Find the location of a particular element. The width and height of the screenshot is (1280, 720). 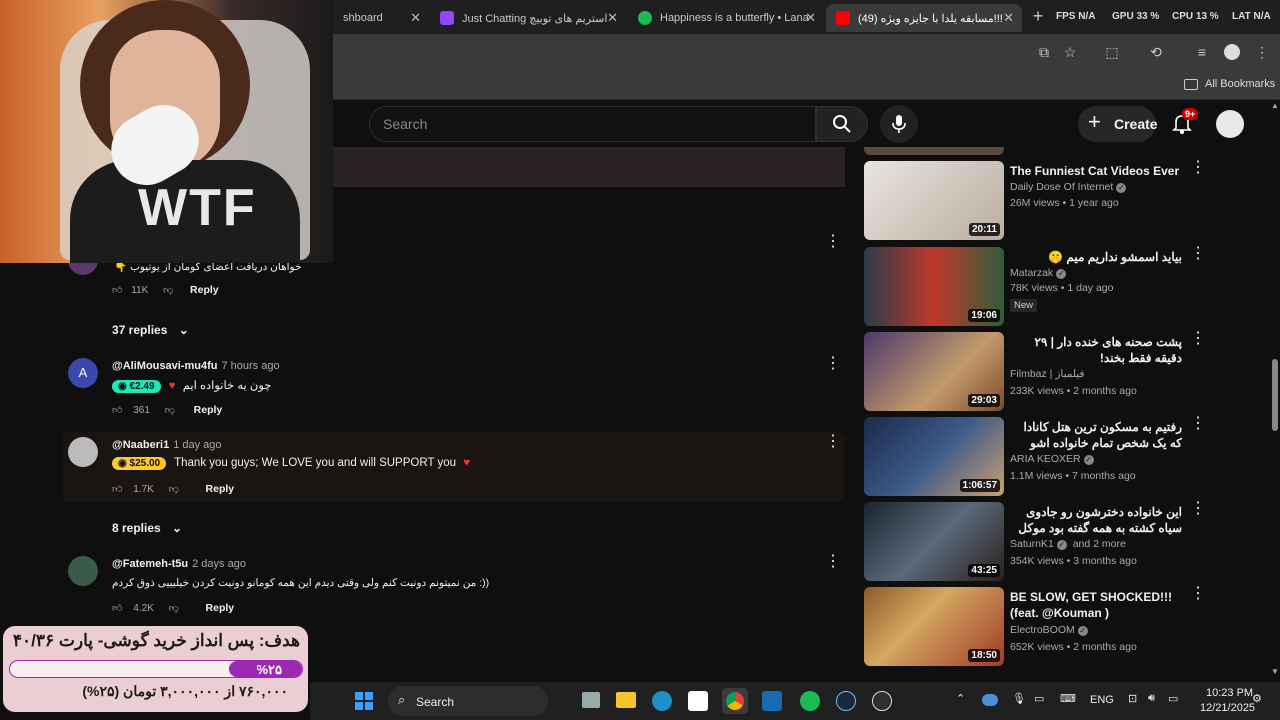

media-control-icon: ≡ is located at coordinates (1202, 52).